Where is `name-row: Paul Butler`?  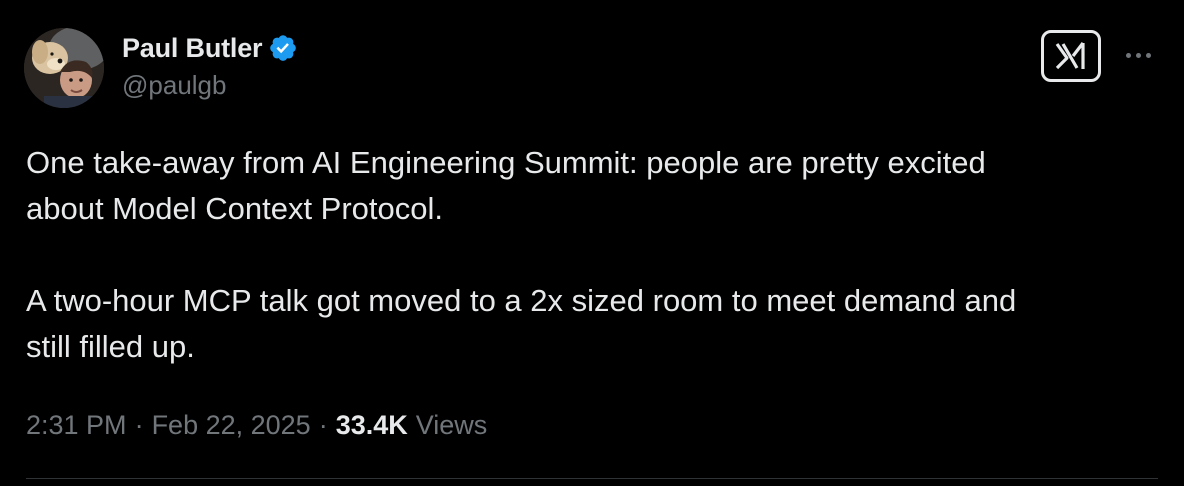 name-row: Paul Butler is located at coordinates (210, 48).